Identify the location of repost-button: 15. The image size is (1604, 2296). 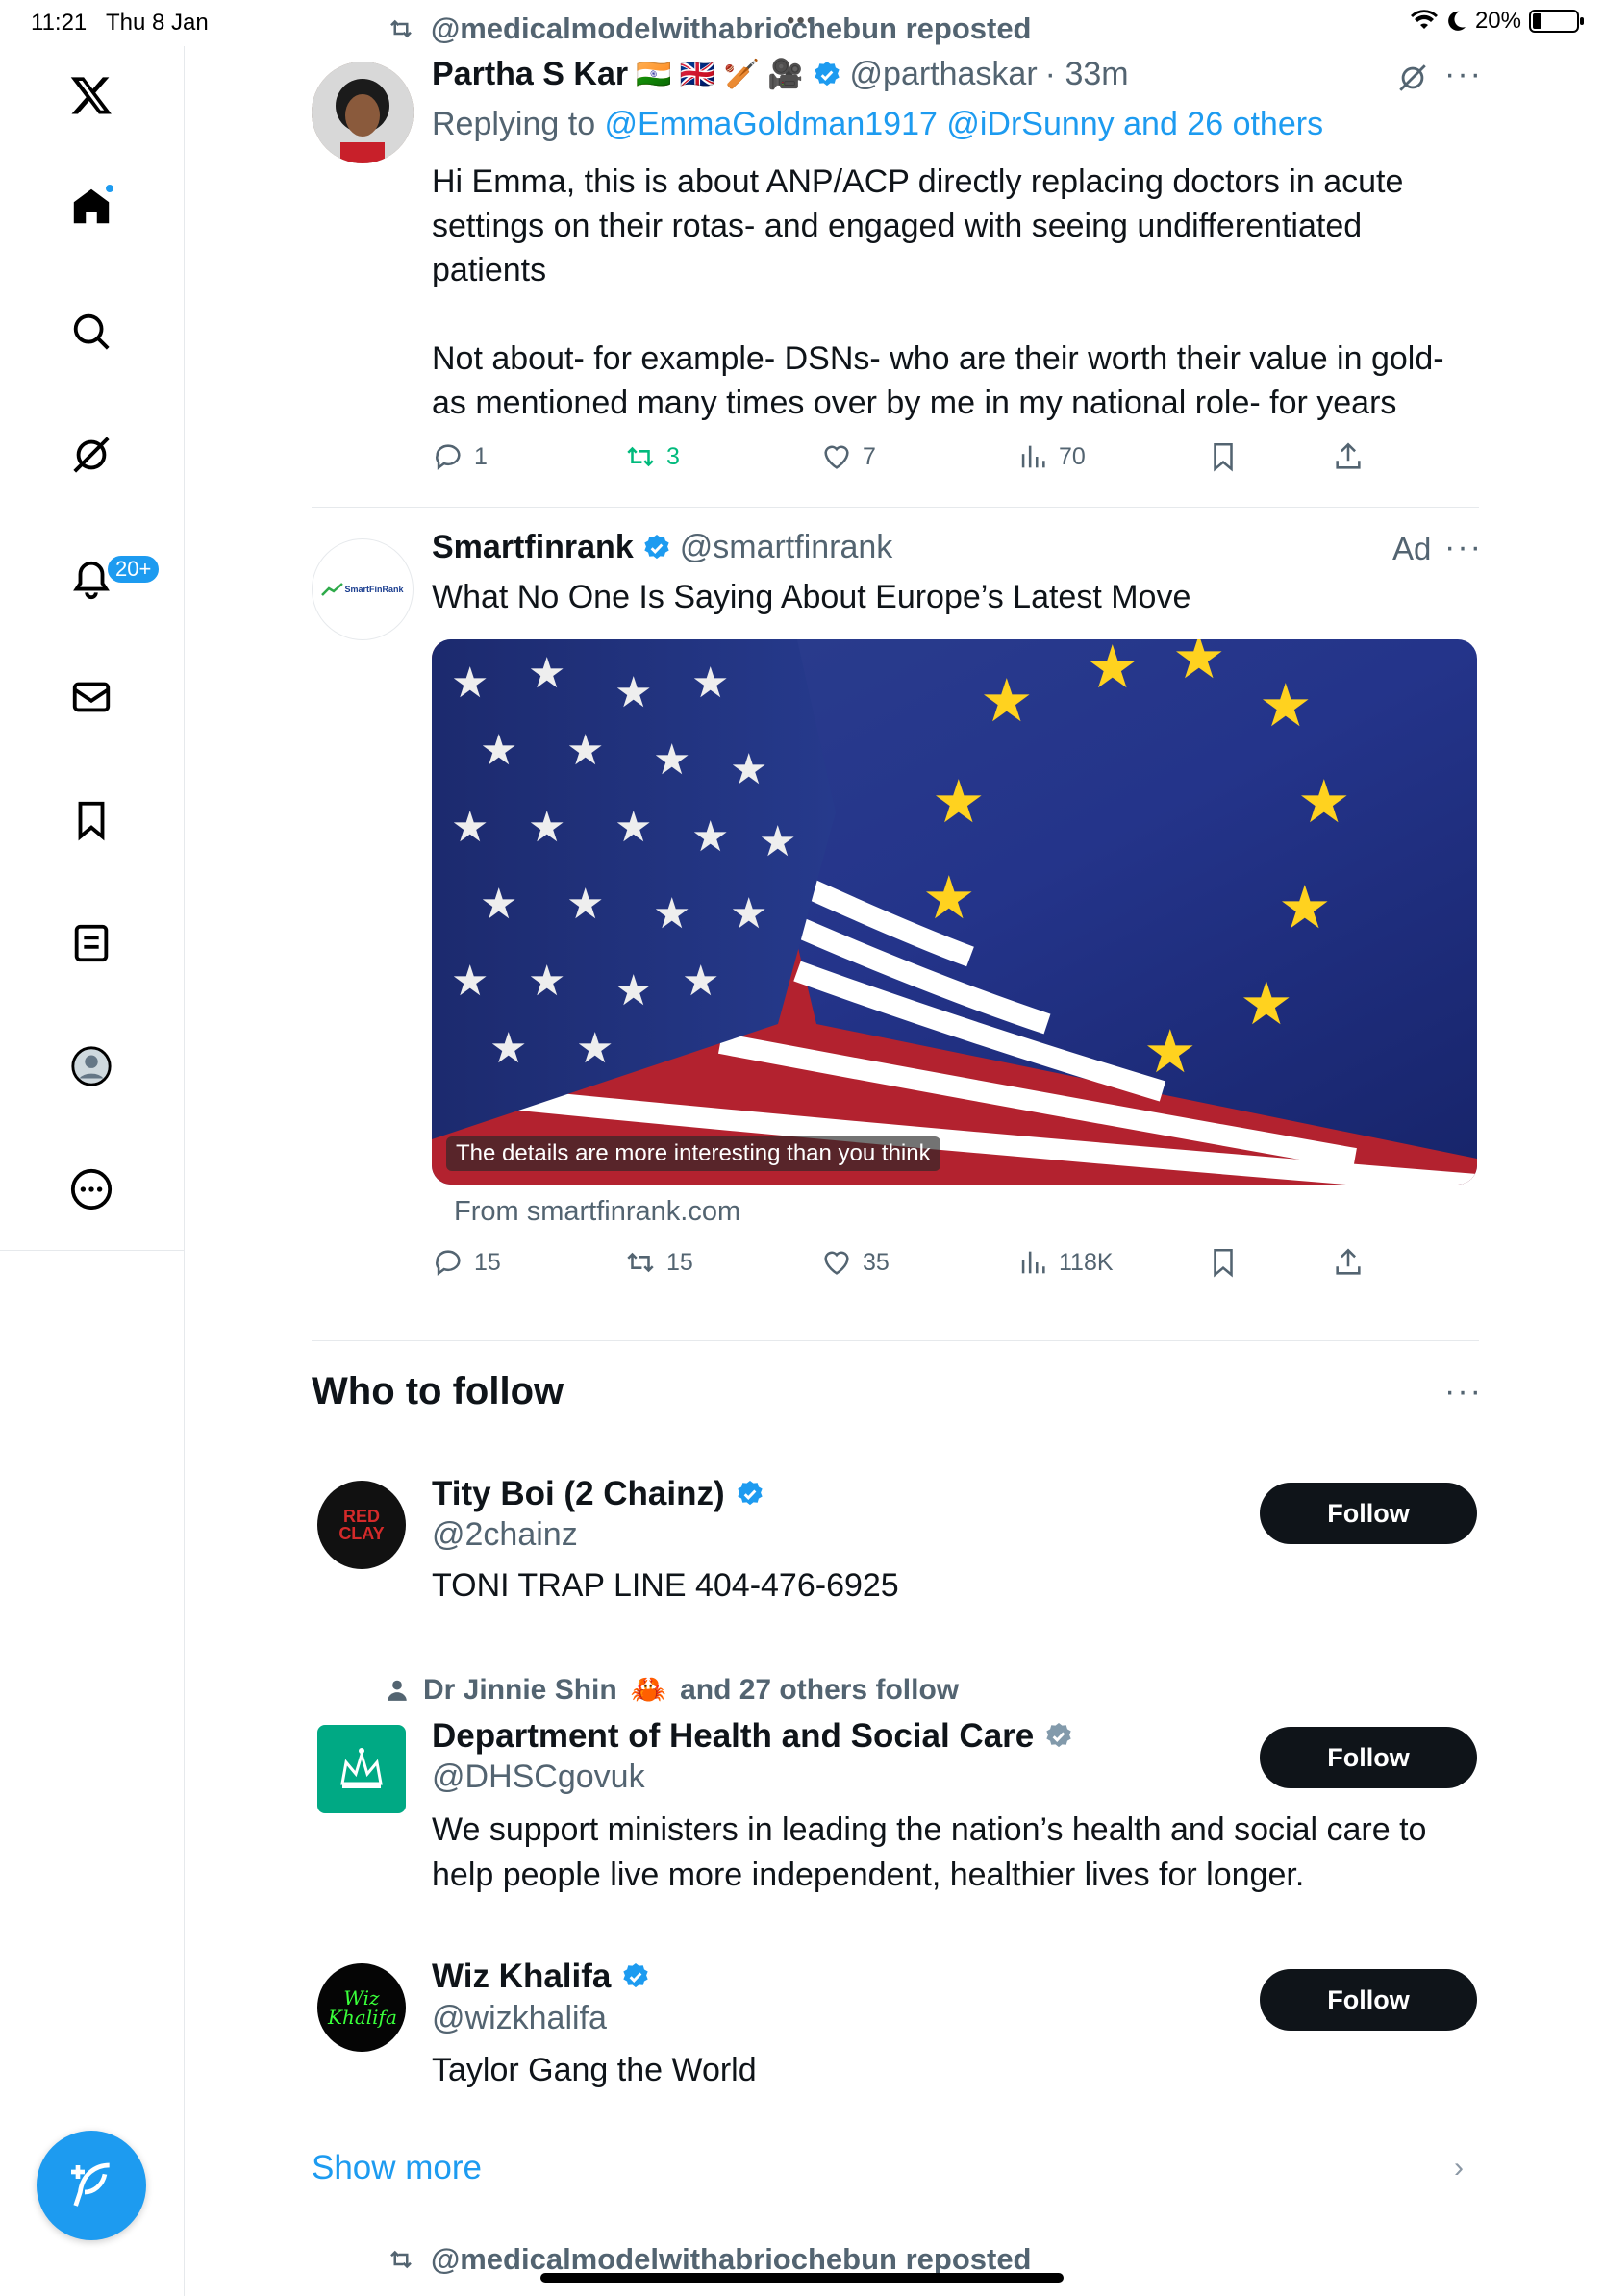
(658, 1262).